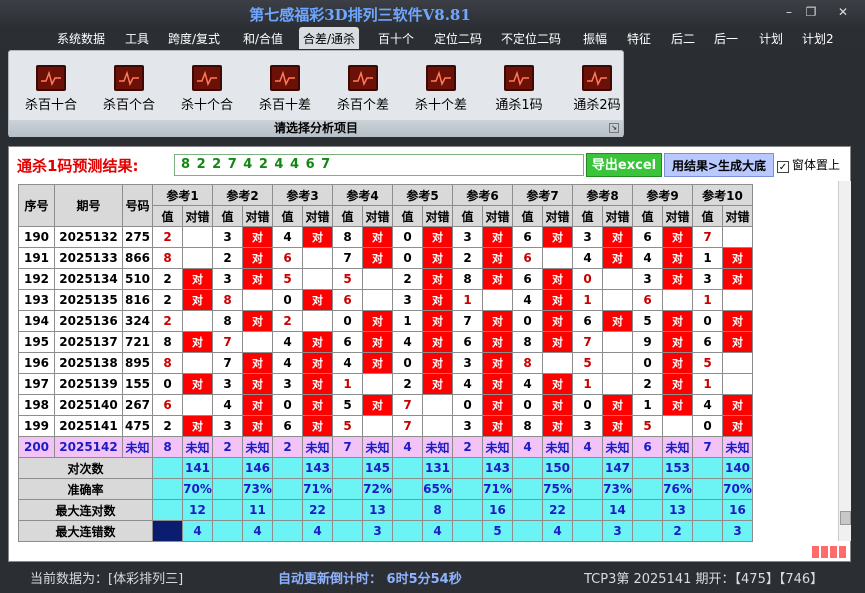  What do you see at coordinates (639, 38) in the screenshot?
I see `menu-item-10: 特征` at bounding box center [639, 38].